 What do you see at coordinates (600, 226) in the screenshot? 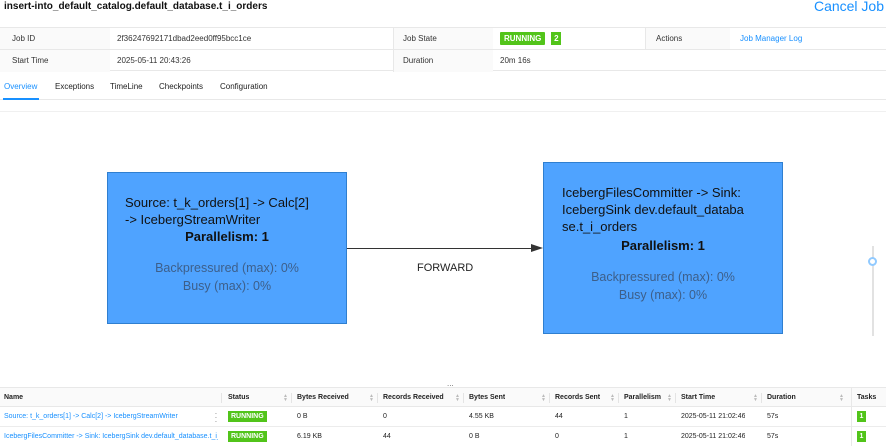
I see `node-sink-title-line3: se.t_i_orders` at bounding box center [600, 226].